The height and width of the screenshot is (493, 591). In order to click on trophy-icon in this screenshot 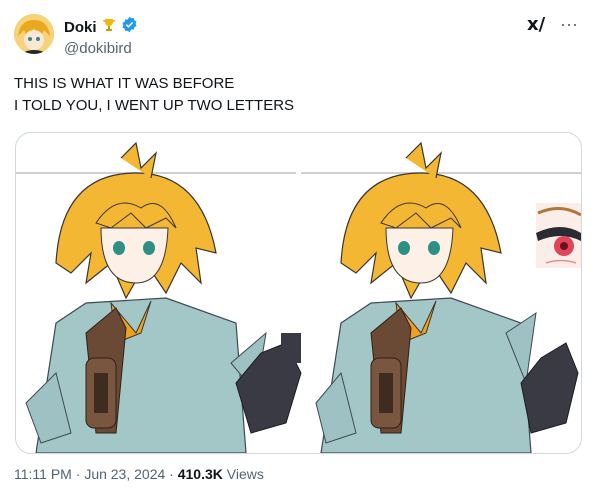, I will do `click(109, 28)`.